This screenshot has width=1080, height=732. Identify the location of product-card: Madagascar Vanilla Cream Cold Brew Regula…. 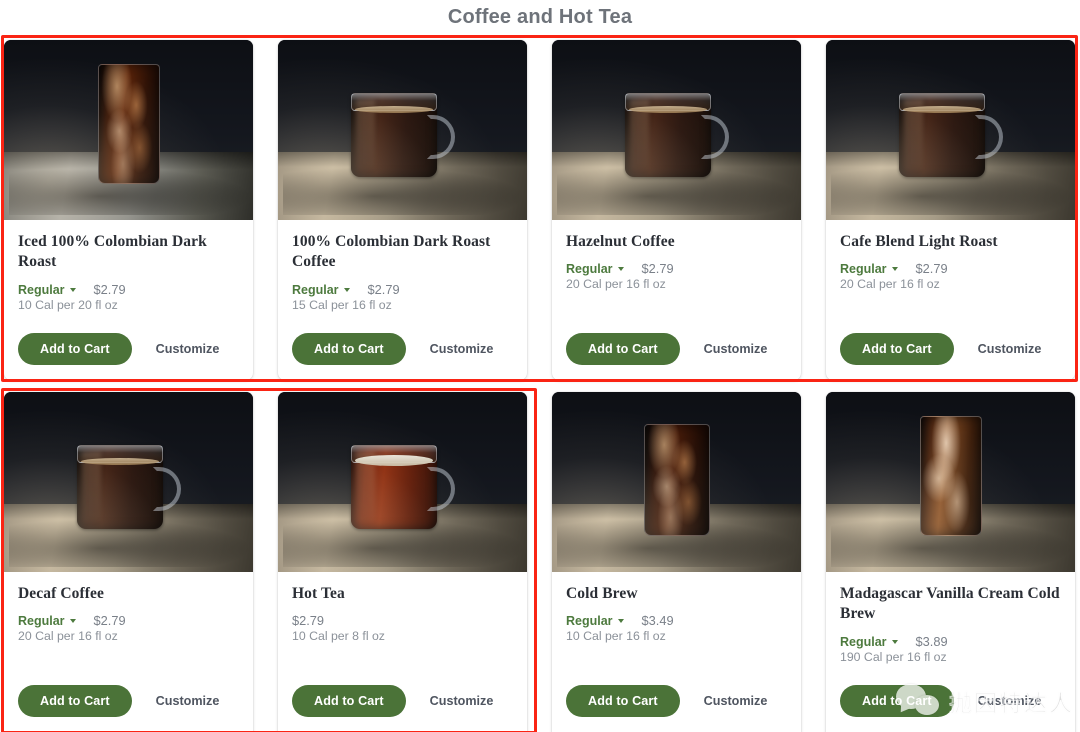
(950, 562).